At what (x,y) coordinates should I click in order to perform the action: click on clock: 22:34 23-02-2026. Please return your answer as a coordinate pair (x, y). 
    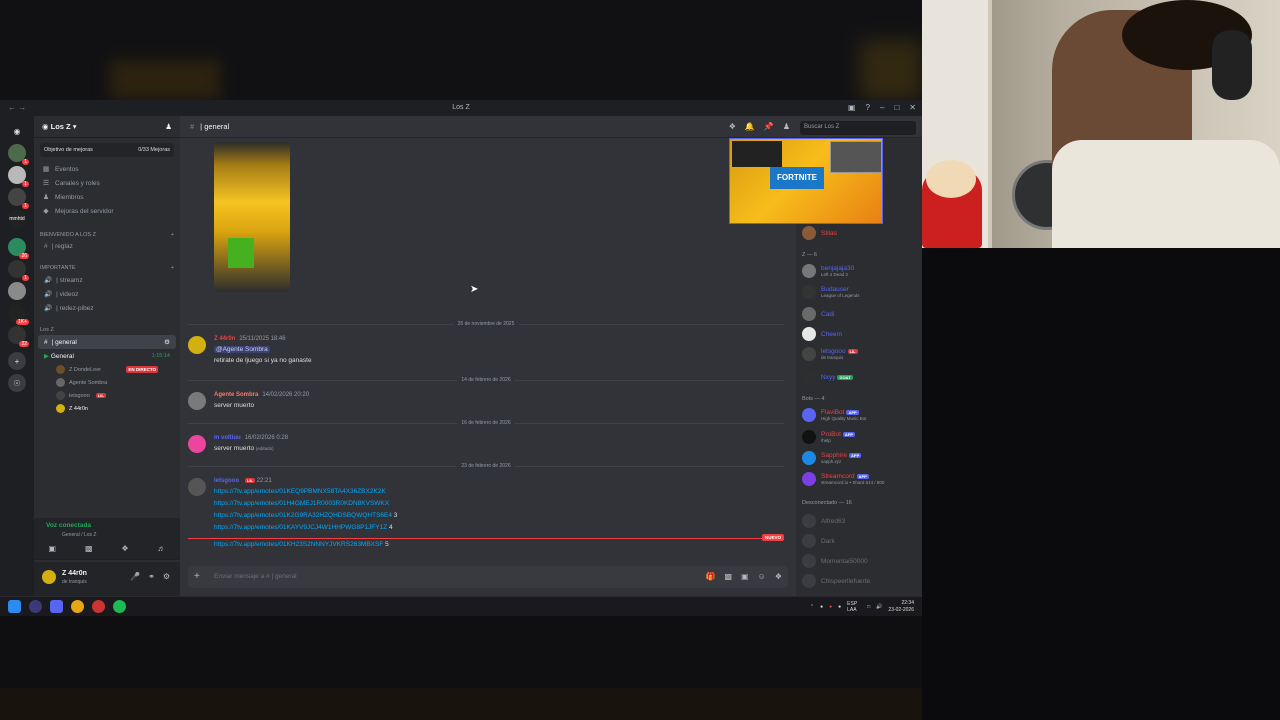
    Looking at the image, I should click on (901, 607).